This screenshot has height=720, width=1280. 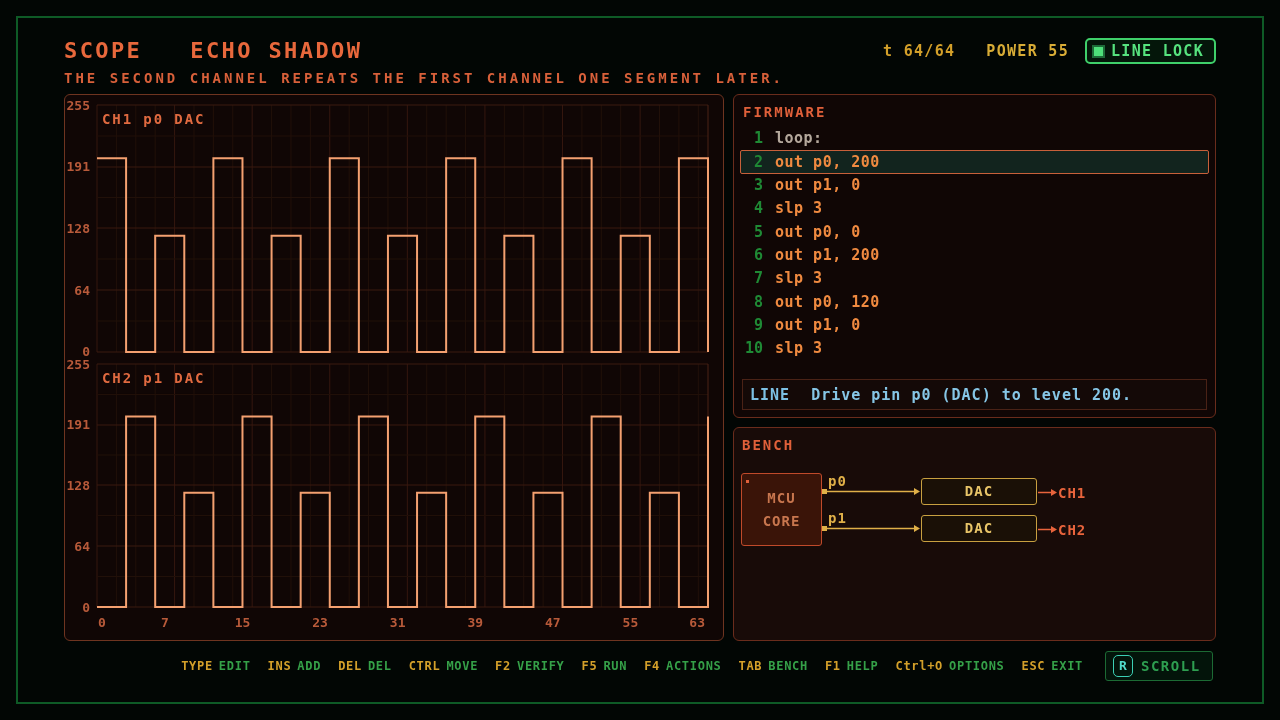 I want to click on code-line: 10 slp 3, so click(x=974, y=348).